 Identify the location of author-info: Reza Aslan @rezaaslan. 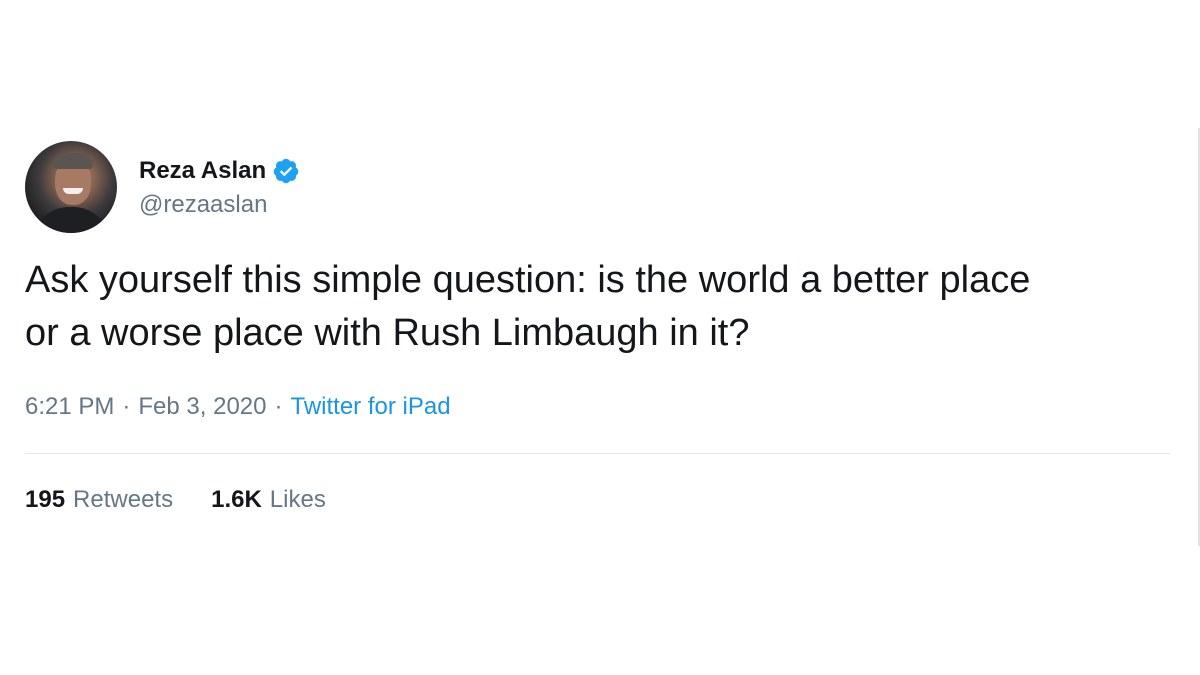
(219, 187).